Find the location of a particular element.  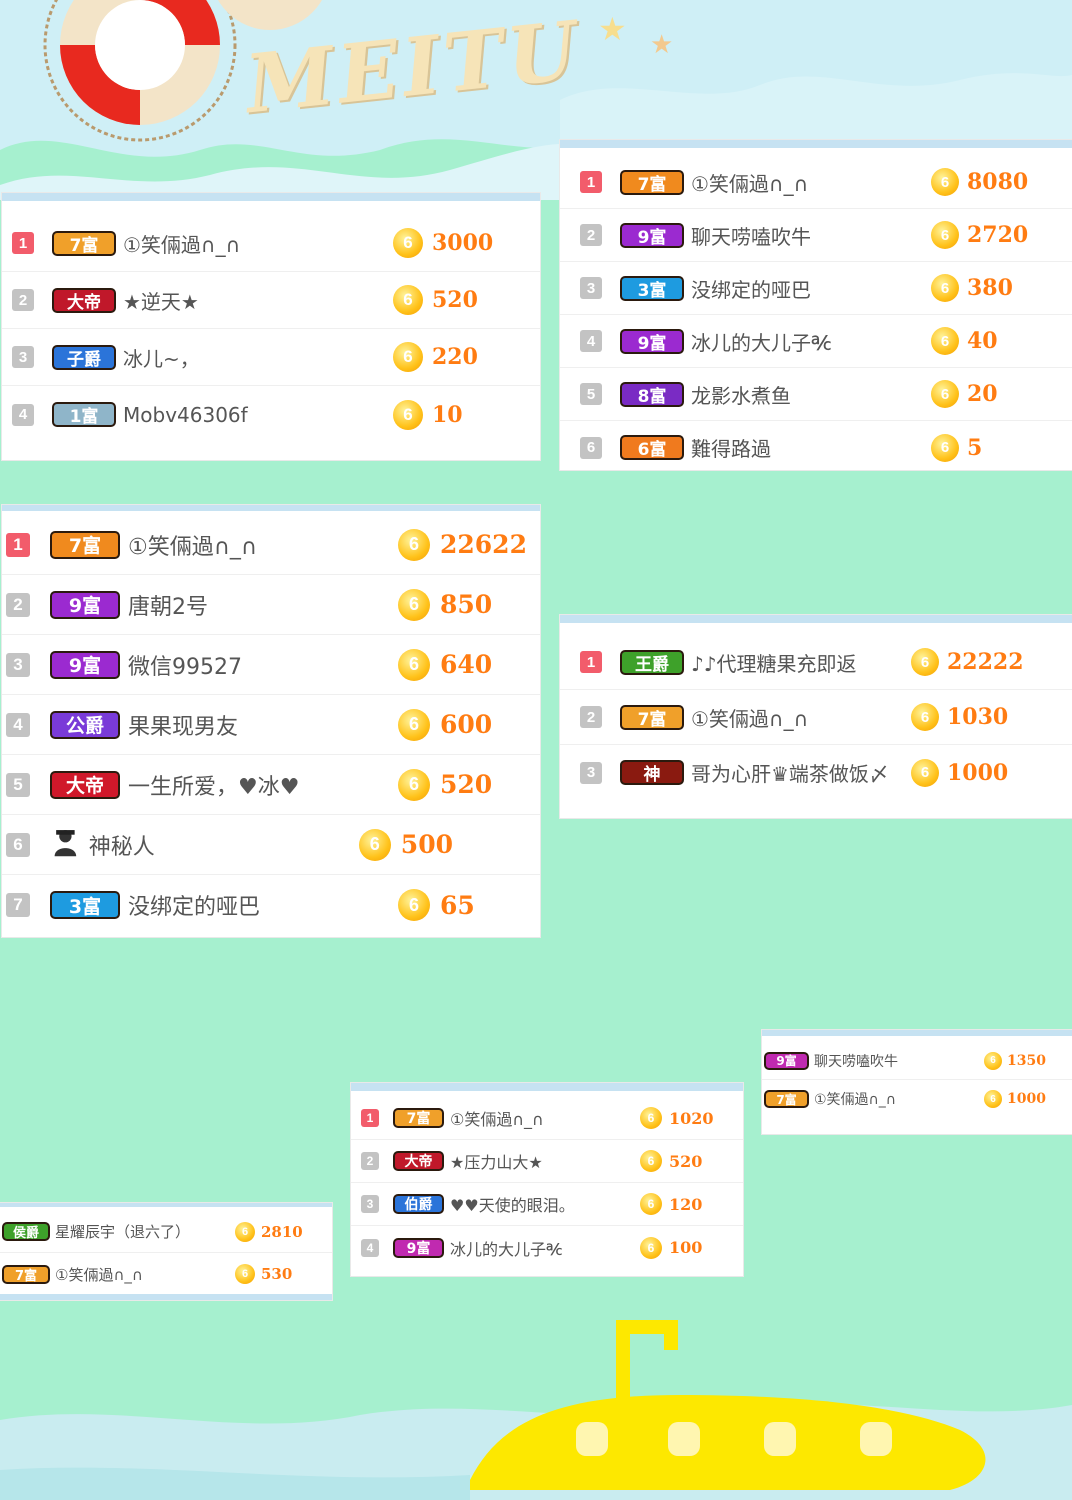

coin-amount: 2810 is located at coordinates (282, 1231).